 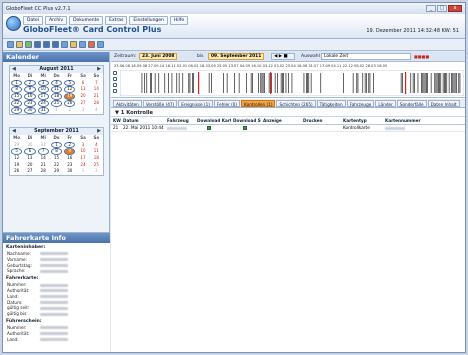 What do you see at coordinates (82, 158) in the screenshot?
I see `calendar-day: 17` at bounding box center [82, 158].